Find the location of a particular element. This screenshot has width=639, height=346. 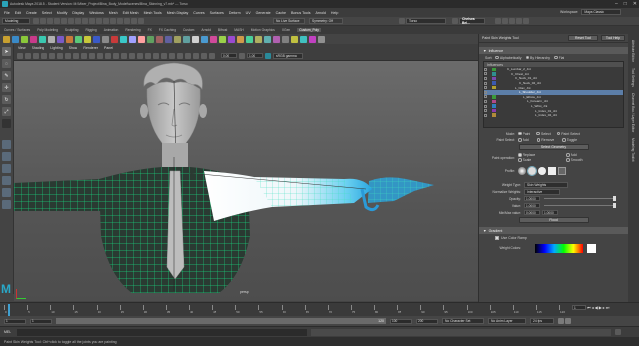

value-slider is located at coordinates (580, 205).